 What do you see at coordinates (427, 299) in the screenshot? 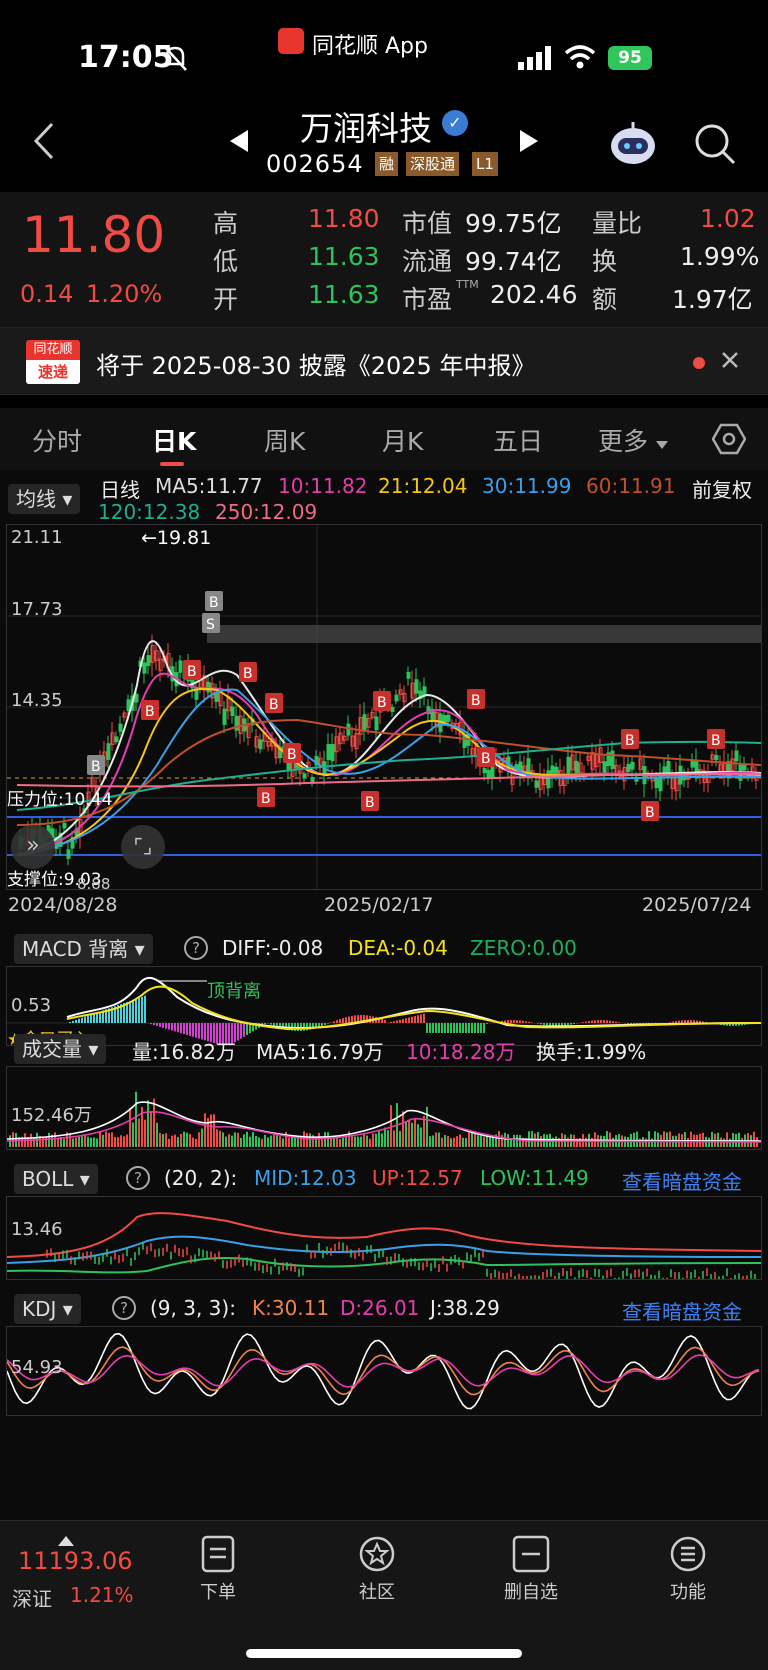
I see `pe-label: 市盈` at bounding box center [427, 299].